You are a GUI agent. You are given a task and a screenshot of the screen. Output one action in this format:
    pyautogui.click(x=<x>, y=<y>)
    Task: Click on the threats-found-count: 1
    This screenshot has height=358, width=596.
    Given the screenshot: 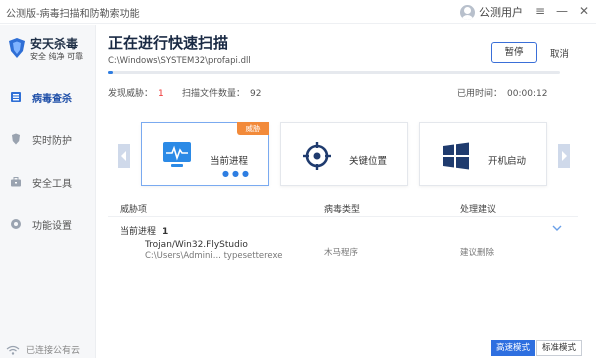 What is the action you would take?
    pyautogui.click(x=161, y=94)
    